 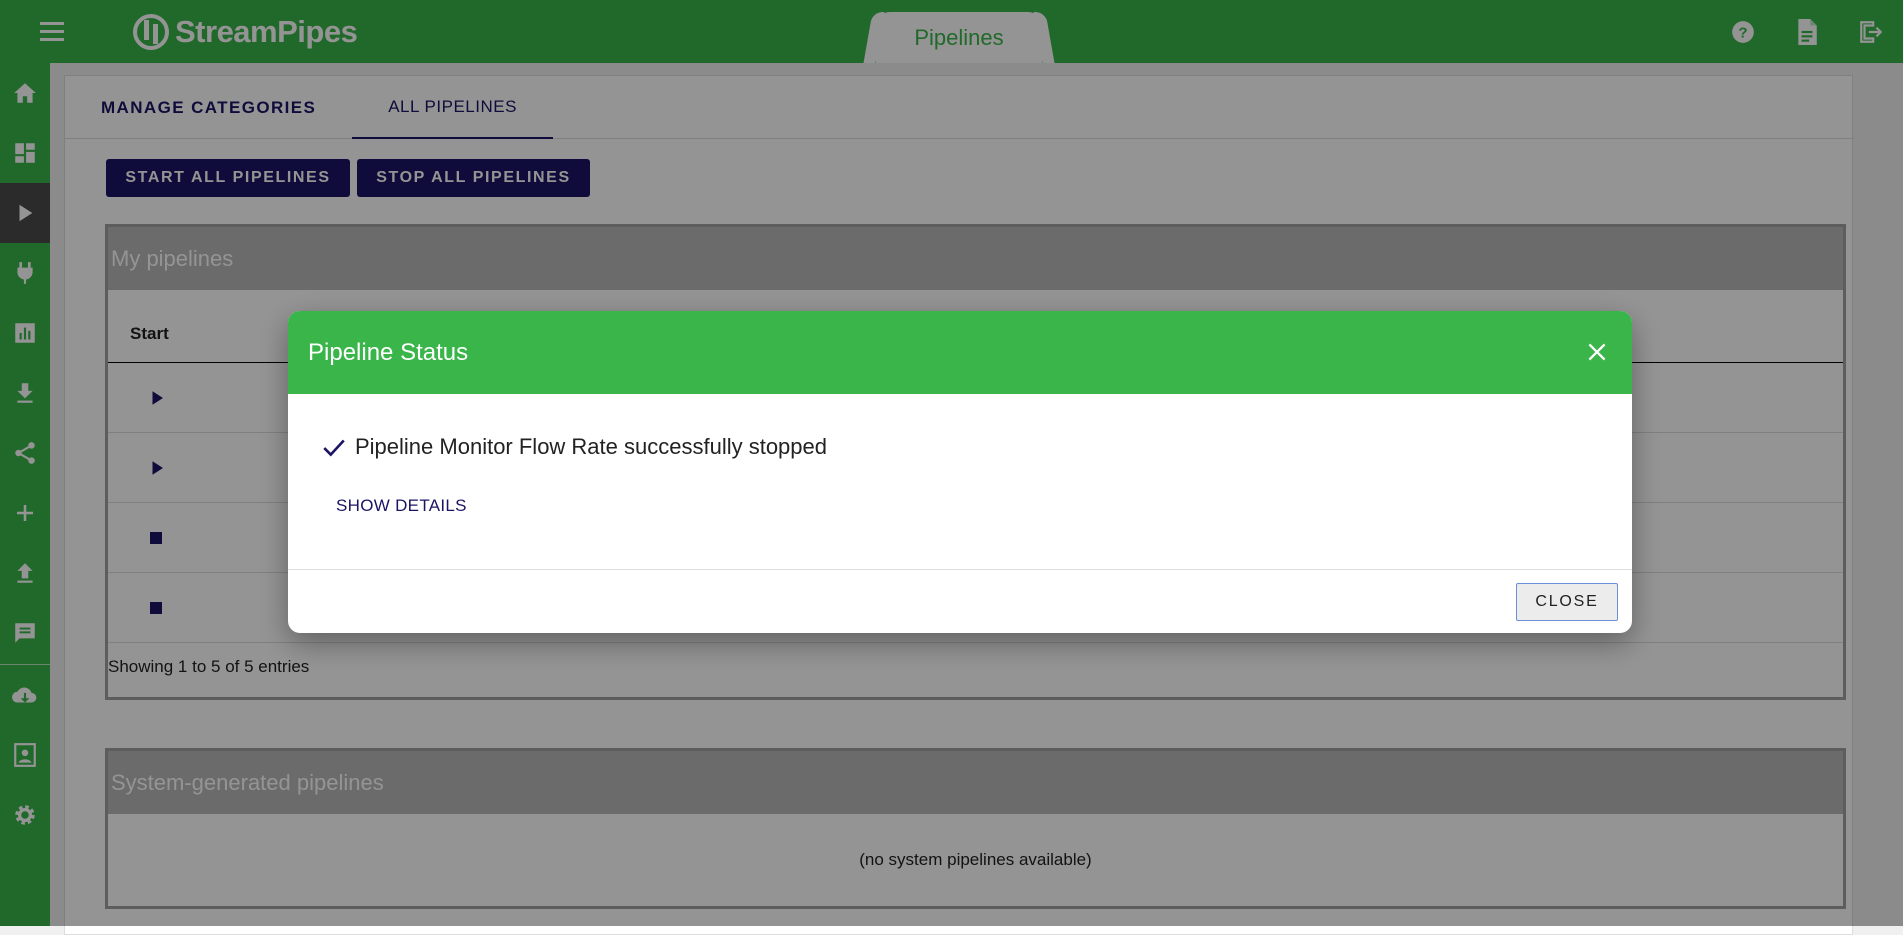 What do you see at coordinates (334, 448) in the screenshot?
I see `check-icon` at bounding box center [334, 448].